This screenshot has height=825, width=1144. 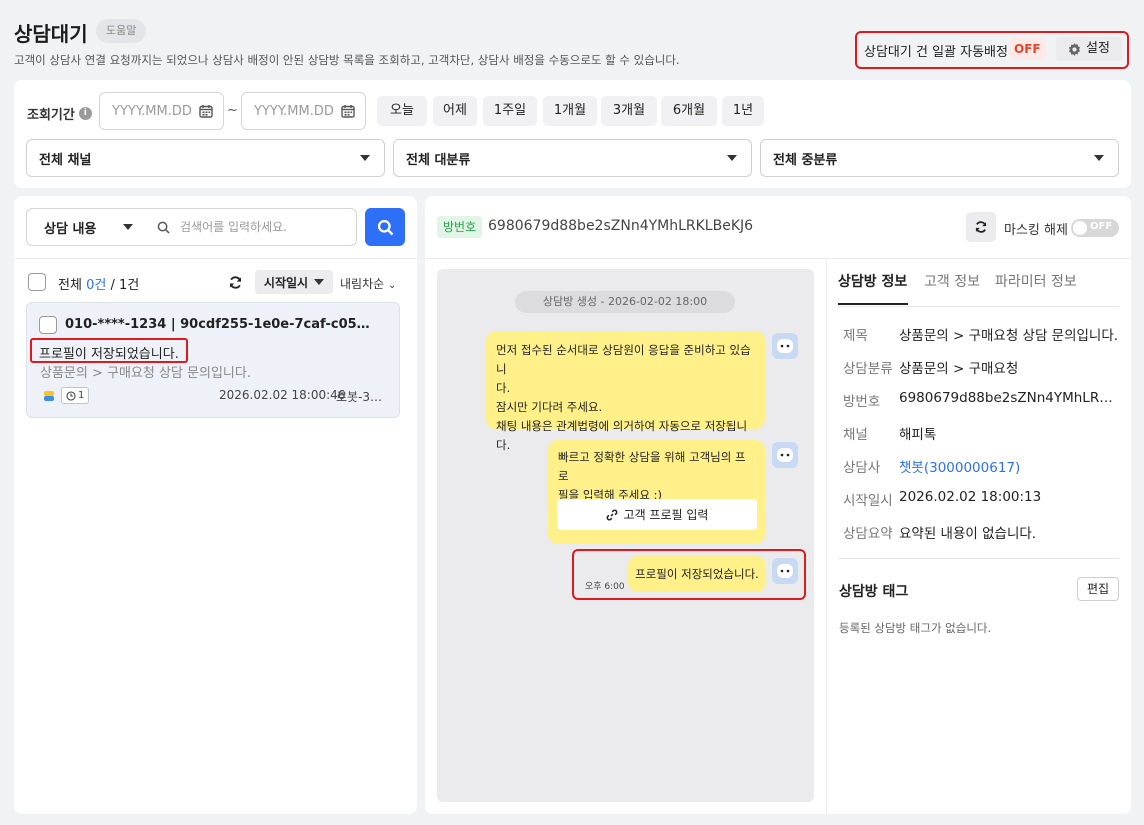 I want to click on field-label: 방번호, so click(x=862, y=402).